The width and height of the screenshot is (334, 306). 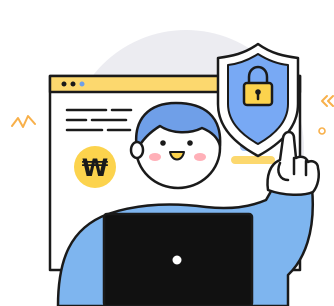 What do you see at coordinates (137, 150) in the screenshot?
I see `person-ear` at bounding box center [137, 150].